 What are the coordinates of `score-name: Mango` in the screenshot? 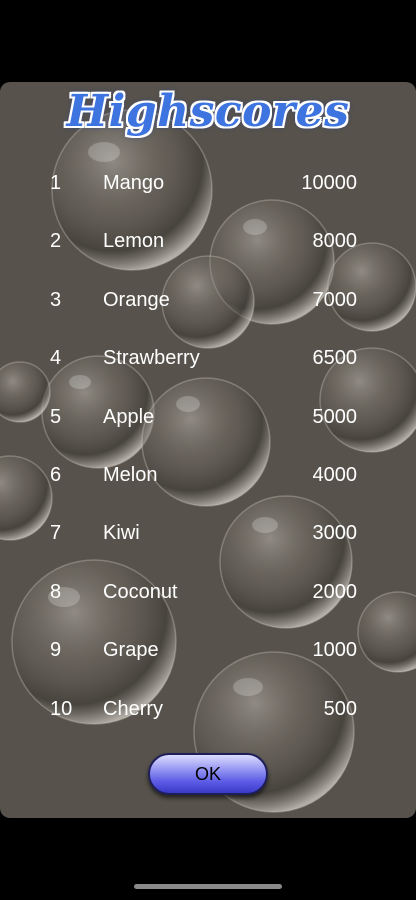 It's located at (134, 183).